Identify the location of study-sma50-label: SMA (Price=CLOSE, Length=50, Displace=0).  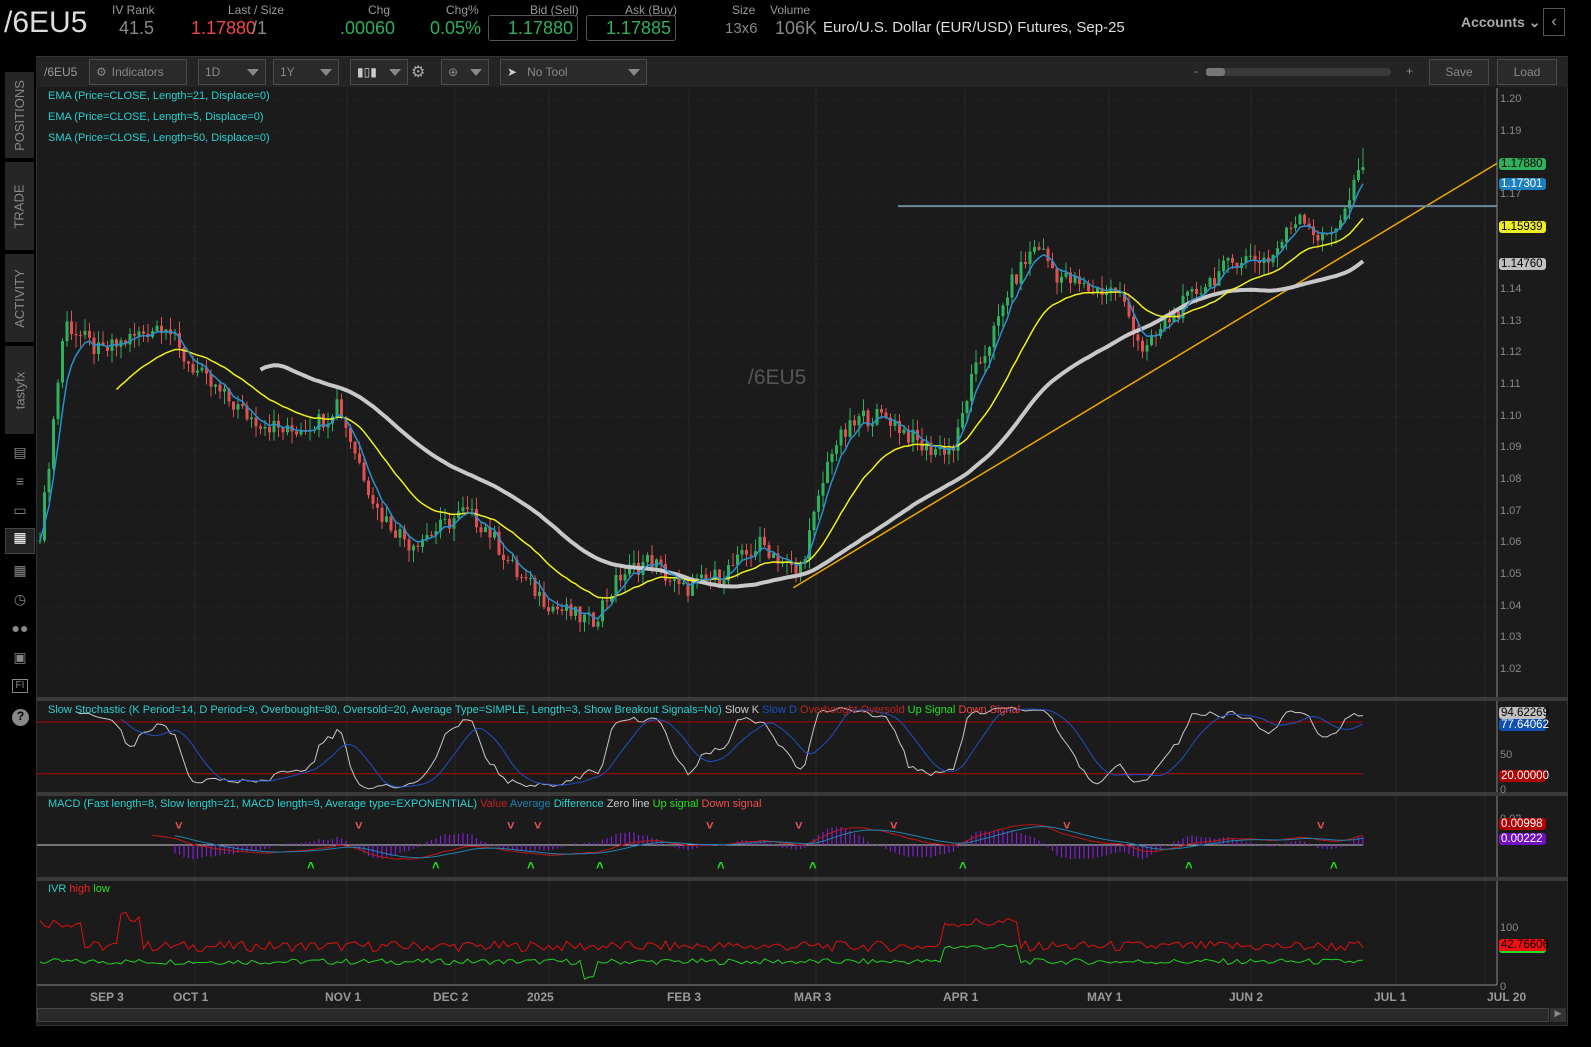
(159, 138).